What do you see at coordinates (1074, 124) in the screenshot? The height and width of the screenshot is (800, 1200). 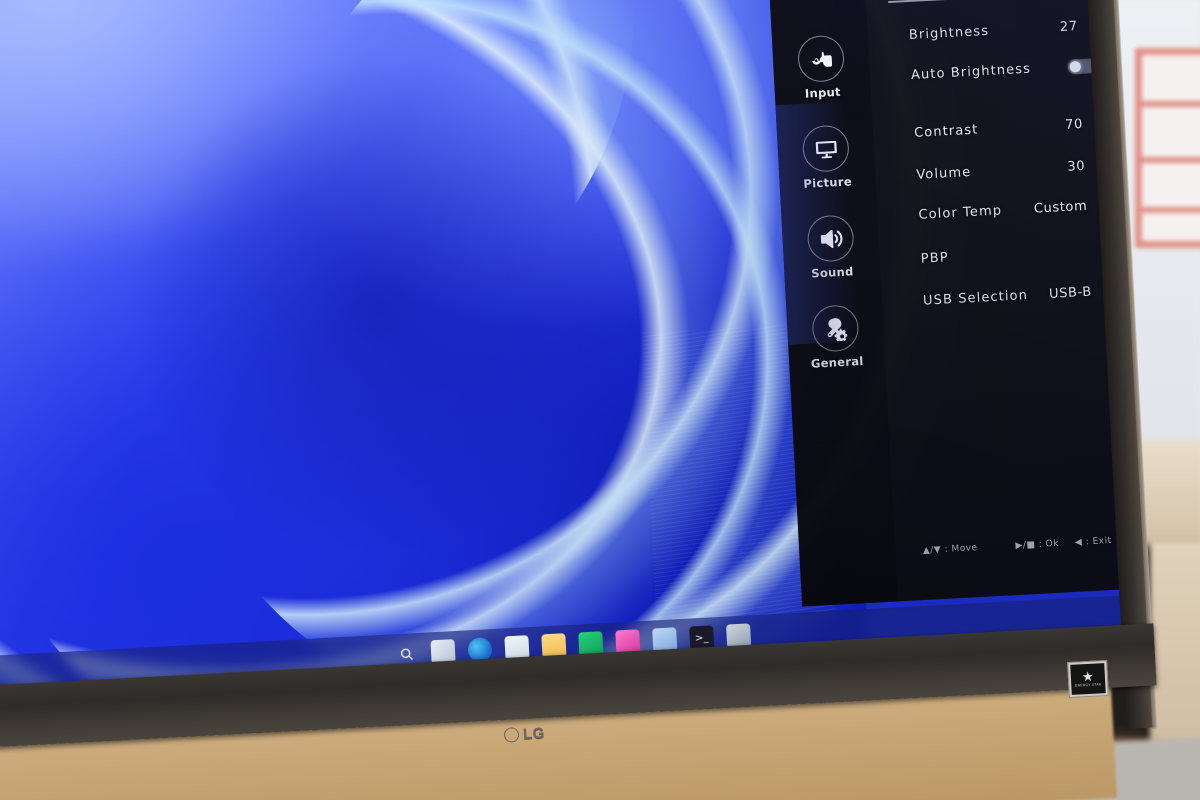 I see `osd-row-value: 70` at bounding box center [1074, 124].